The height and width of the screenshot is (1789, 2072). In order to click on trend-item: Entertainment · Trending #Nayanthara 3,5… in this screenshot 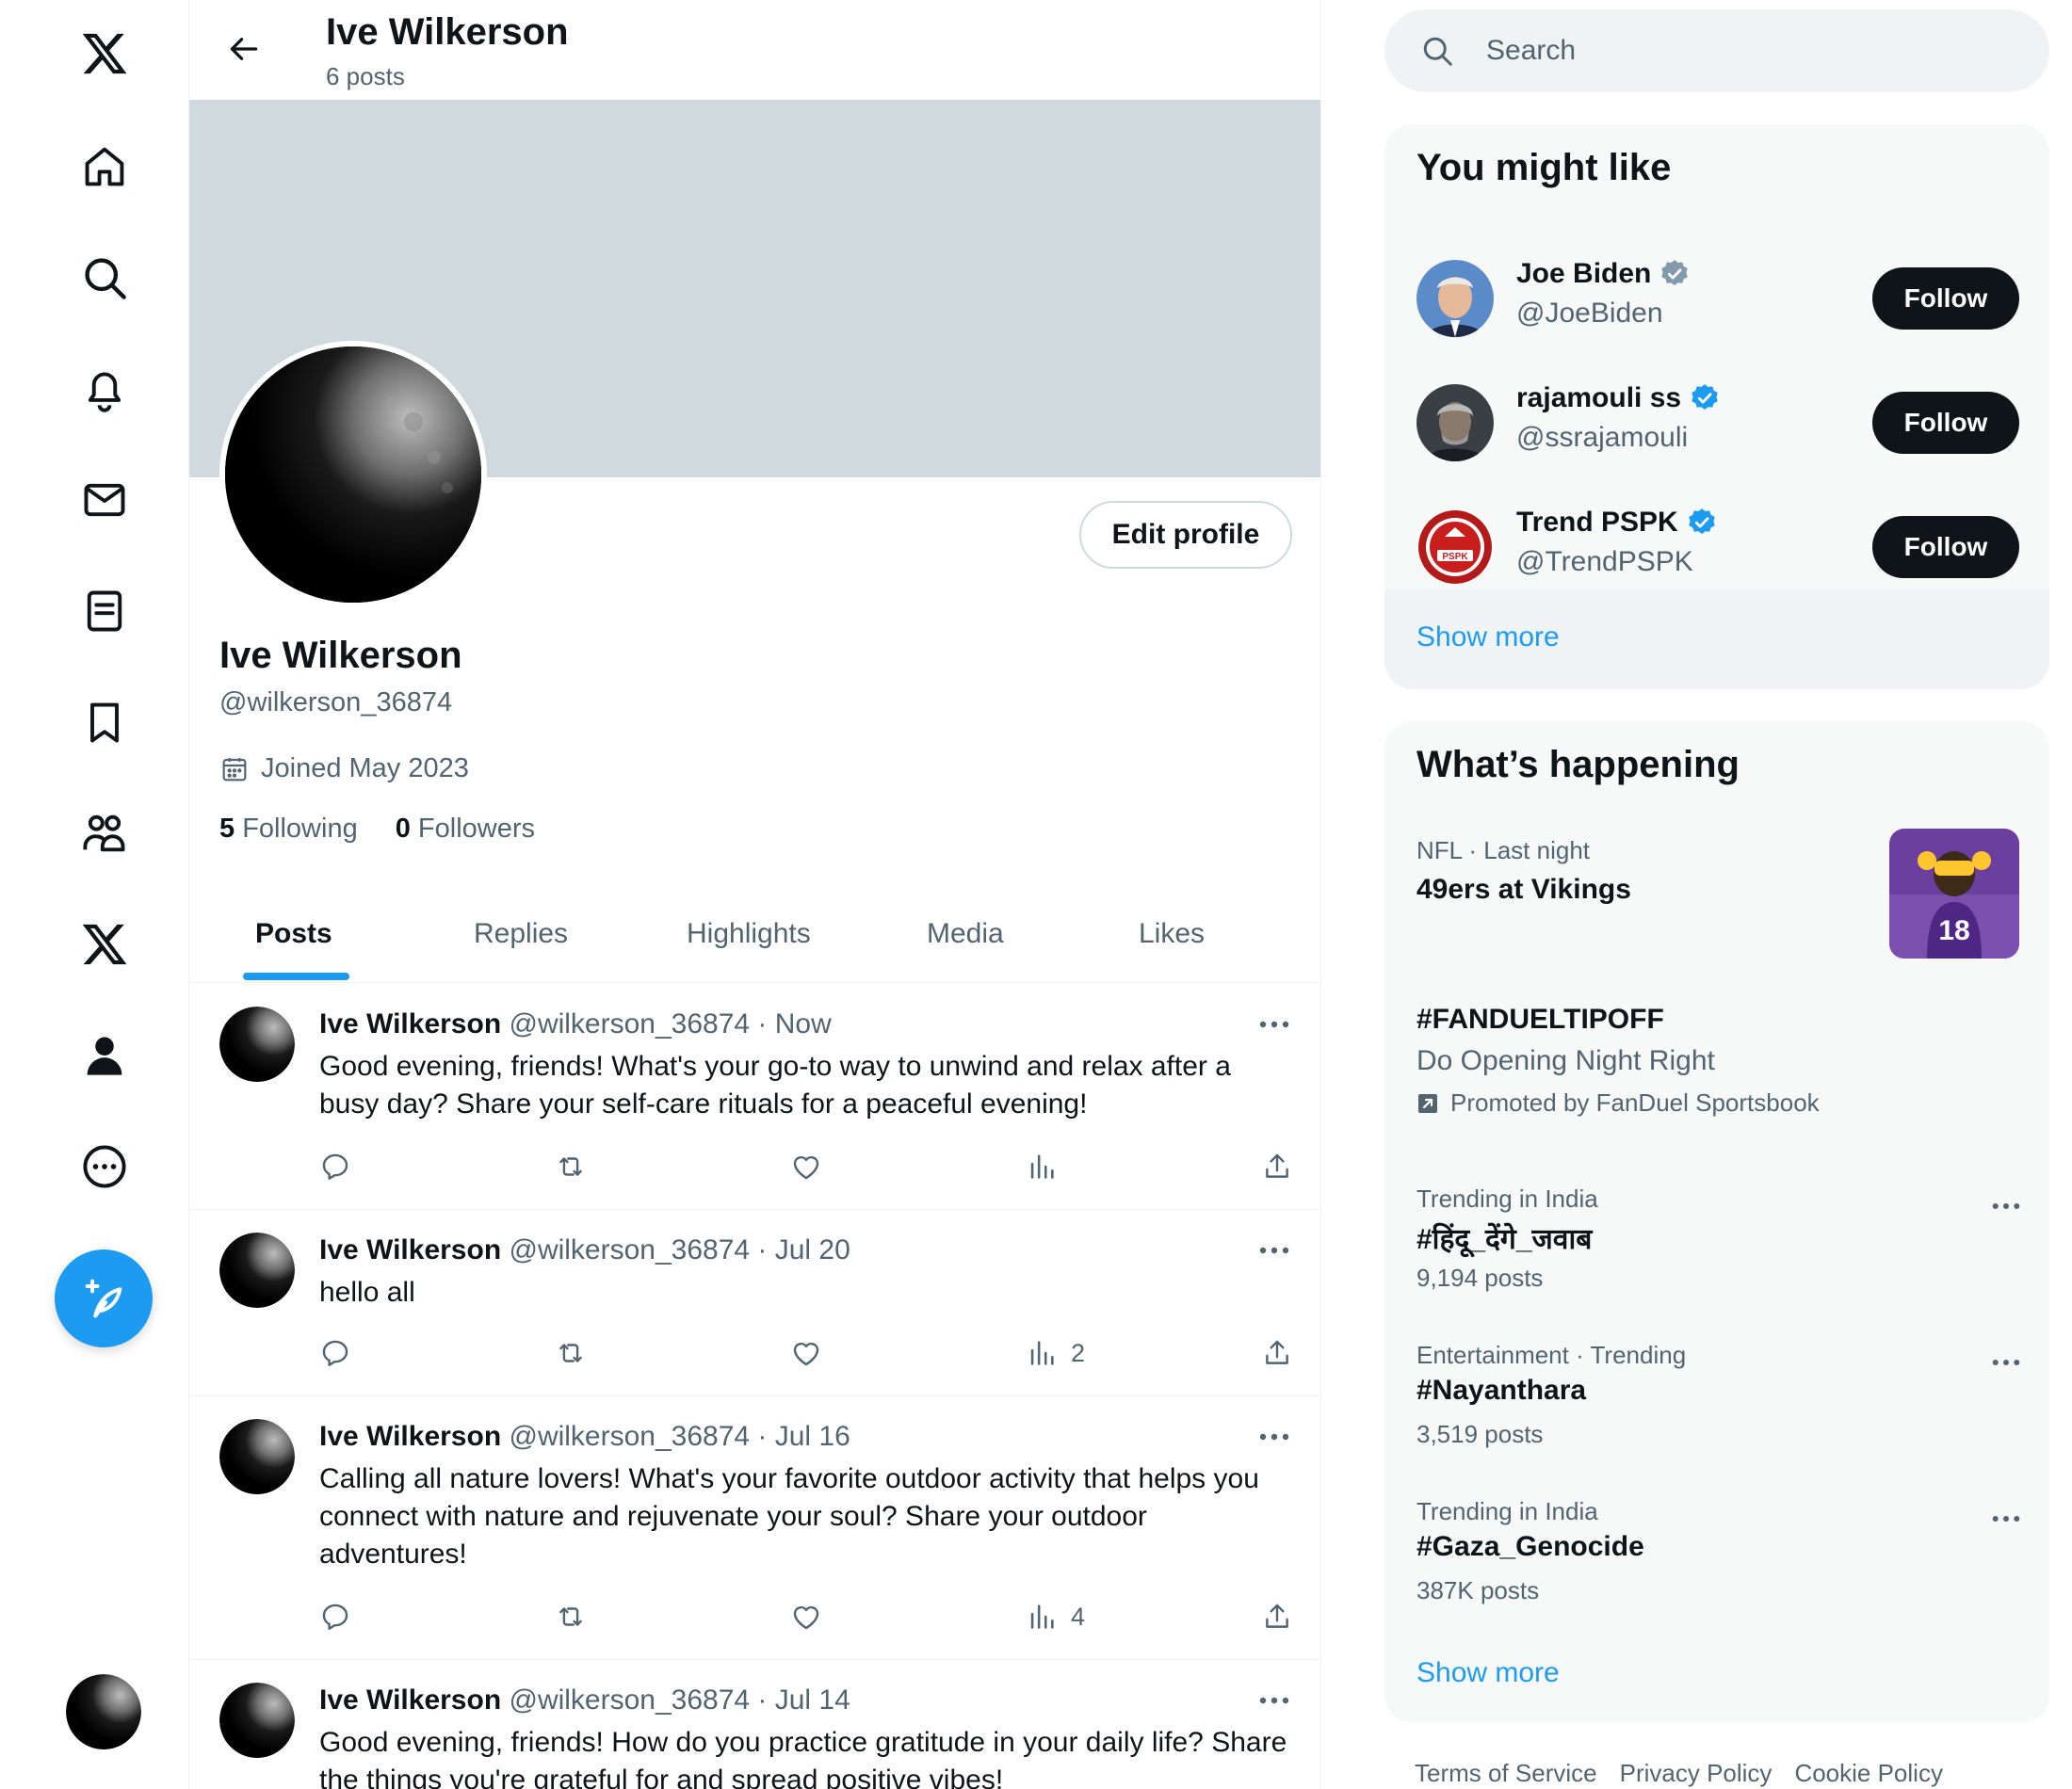, I will do `click(1716, 1399)`.